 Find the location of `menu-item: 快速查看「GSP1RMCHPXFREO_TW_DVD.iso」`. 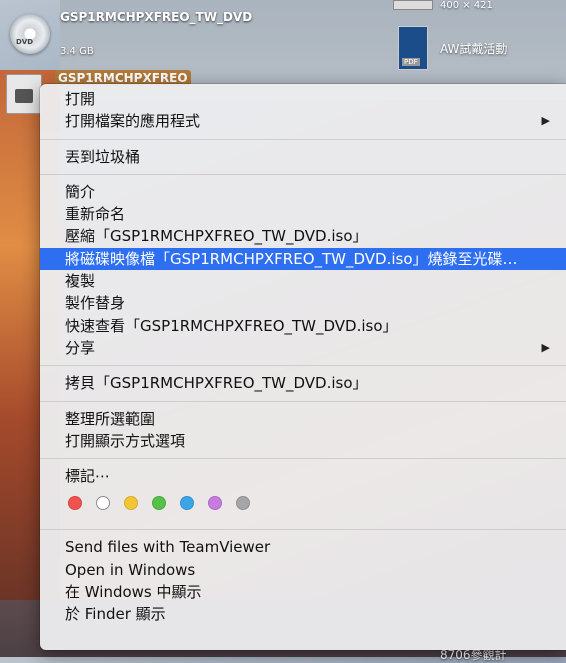

menu-item: 快速查看「GSP1RMCHPXFREO_TW_DVD.iso」 is located at coordinates (303, 326).